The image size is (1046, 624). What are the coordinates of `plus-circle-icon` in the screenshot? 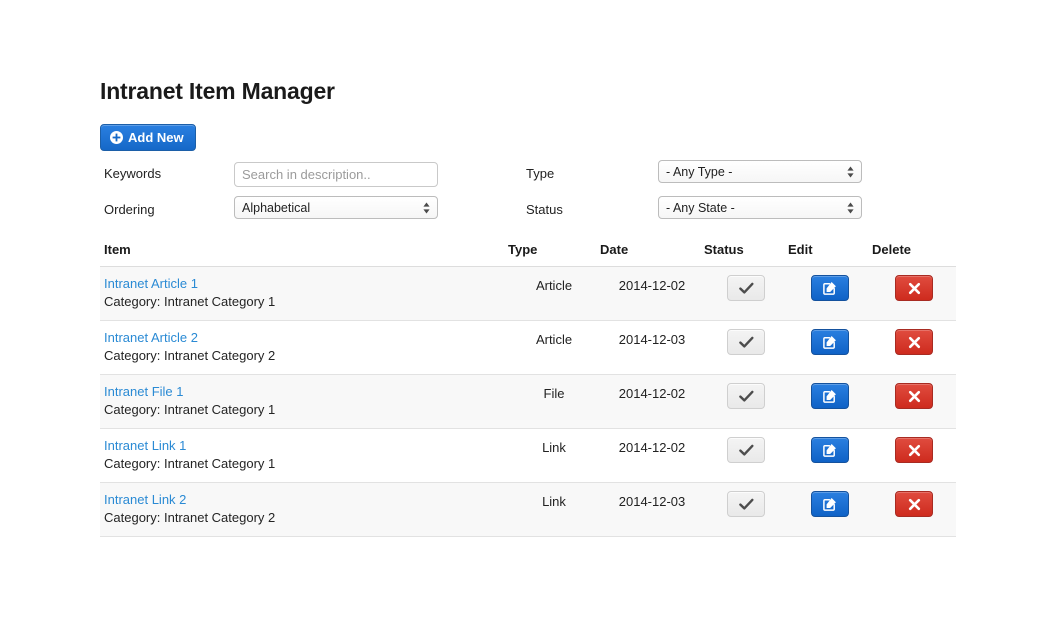 It's located at (116, 137).